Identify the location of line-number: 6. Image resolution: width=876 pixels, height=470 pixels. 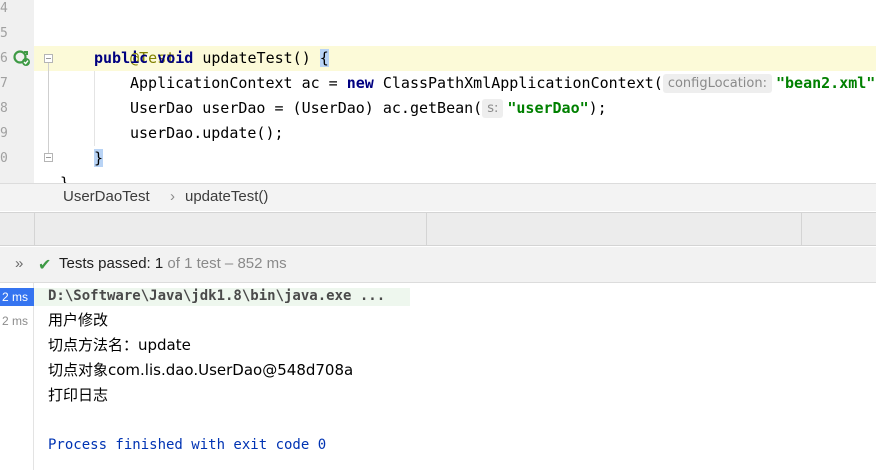
(4, 58).